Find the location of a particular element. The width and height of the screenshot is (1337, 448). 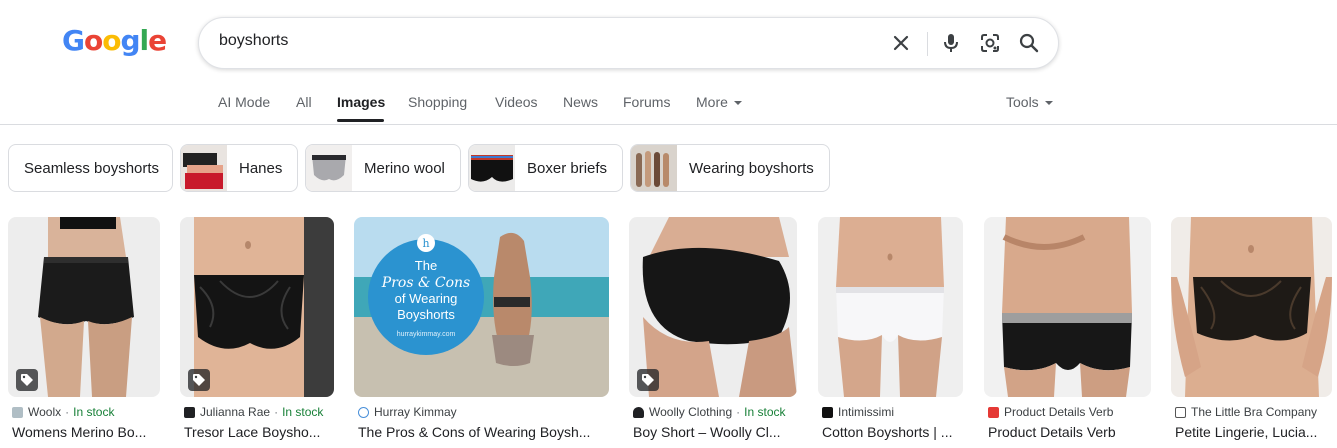

result-source: The Little Bra Company is located at coordinates (1246, 412).